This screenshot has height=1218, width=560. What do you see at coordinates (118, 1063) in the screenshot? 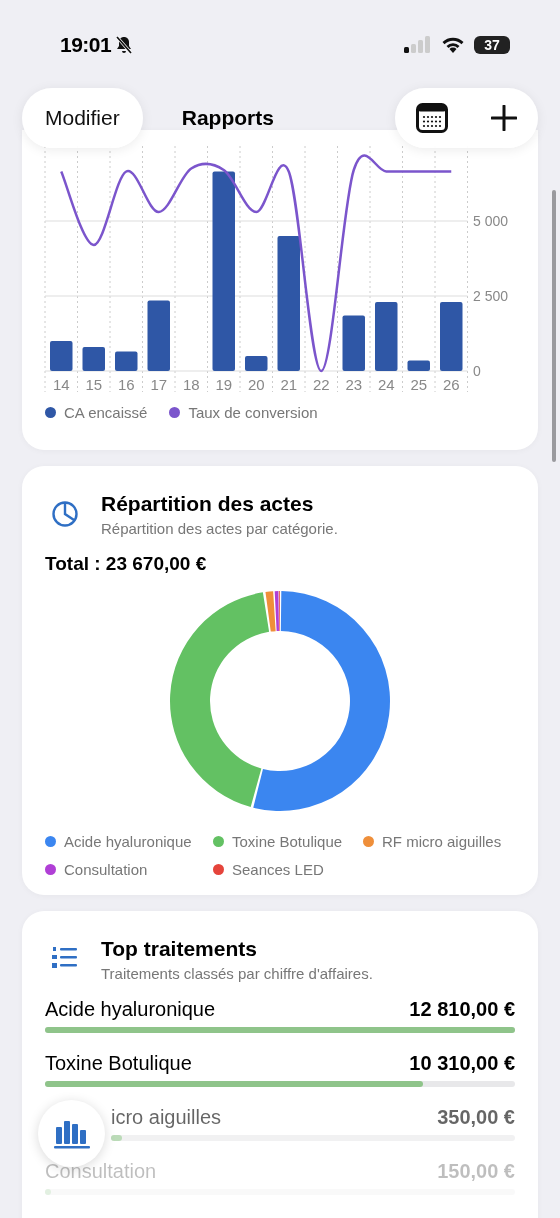
I see `treatment-name: Toxine Botulique` at bounding box center [118, 1063].